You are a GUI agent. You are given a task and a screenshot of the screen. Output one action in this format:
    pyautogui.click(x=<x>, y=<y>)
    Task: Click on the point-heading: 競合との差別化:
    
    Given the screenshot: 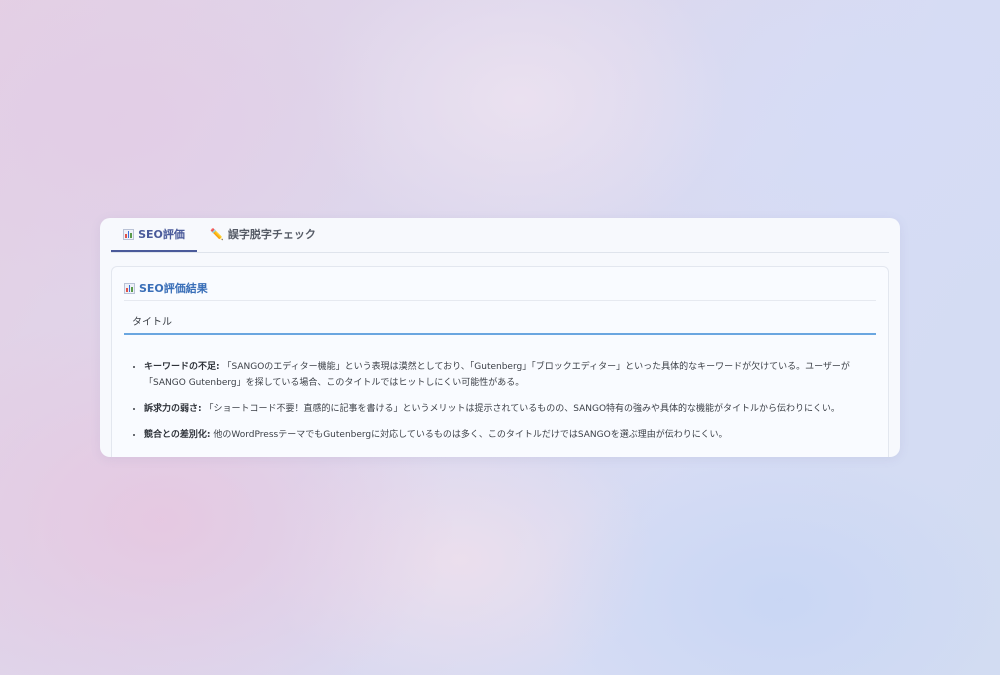 What is the action you would take?
    pyautogui.click(x=177, y=435)
    